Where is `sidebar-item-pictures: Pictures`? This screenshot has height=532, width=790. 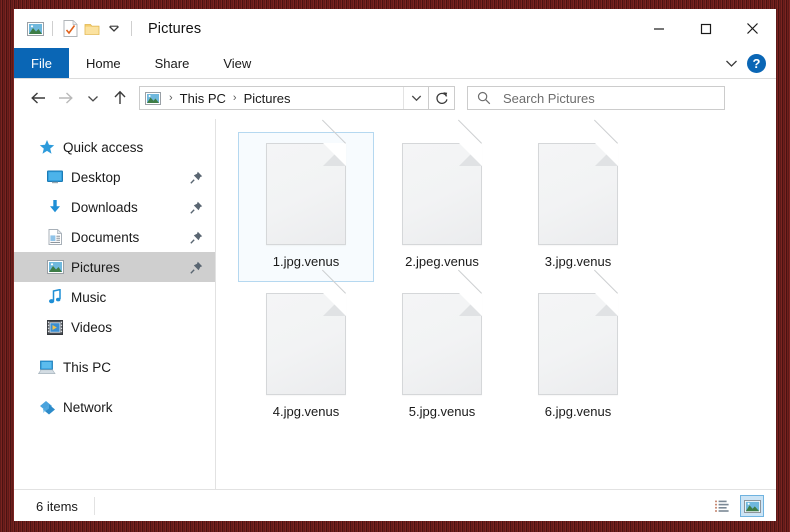
sidebar-item-pictures: Pictures is located at coordinates (114, 267).